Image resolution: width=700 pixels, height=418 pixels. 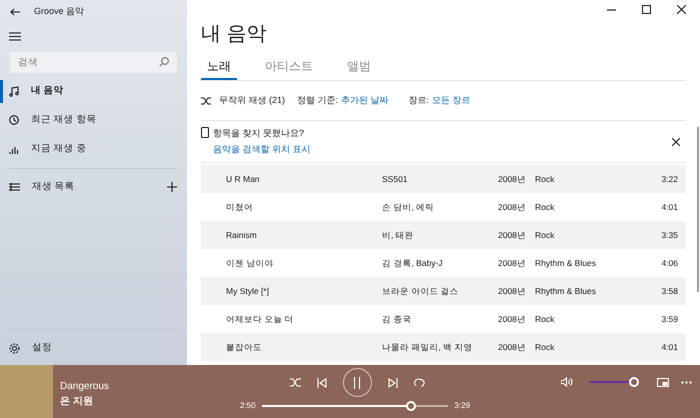 I want to click on notice-text: 항목을 찾지 못했나요?, so click(x=259, y=133).